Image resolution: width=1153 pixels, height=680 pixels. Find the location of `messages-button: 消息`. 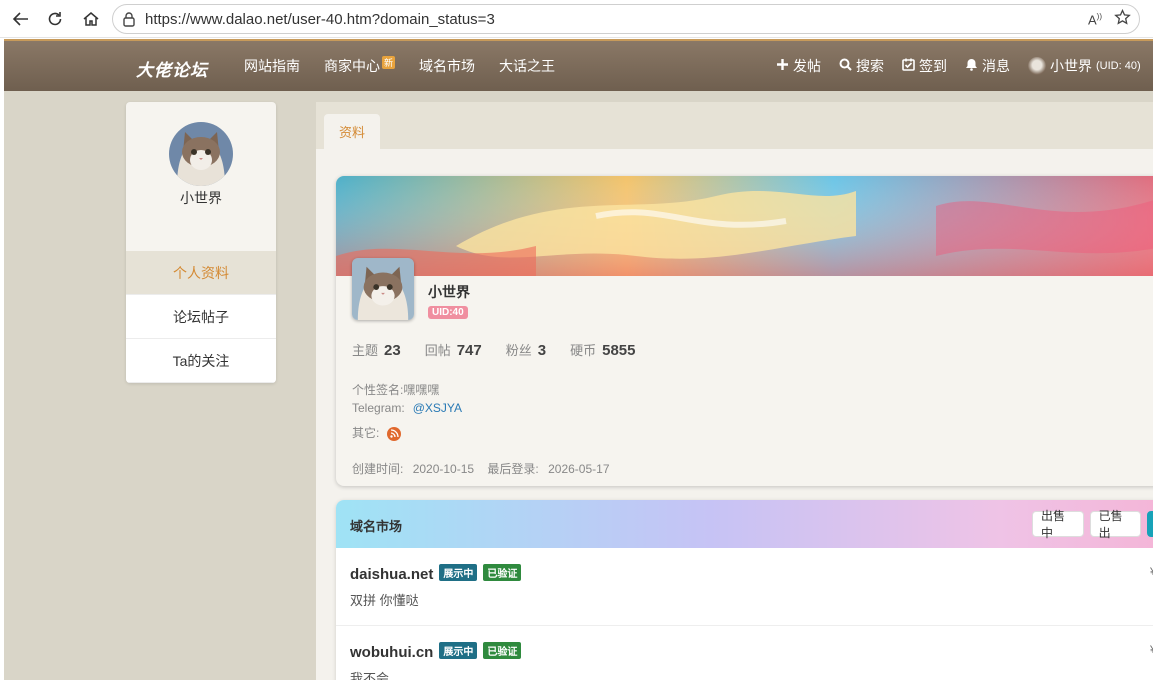

messages-button: 消息 is located at coordinates (987, 66).